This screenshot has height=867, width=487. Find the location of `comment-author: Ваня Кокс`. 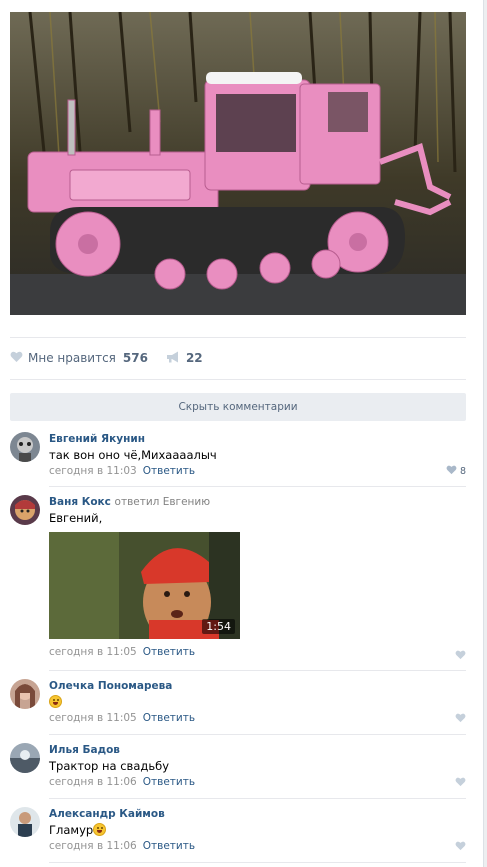

comment-author: Ваня Кокс is located at coordinates (80, 502).